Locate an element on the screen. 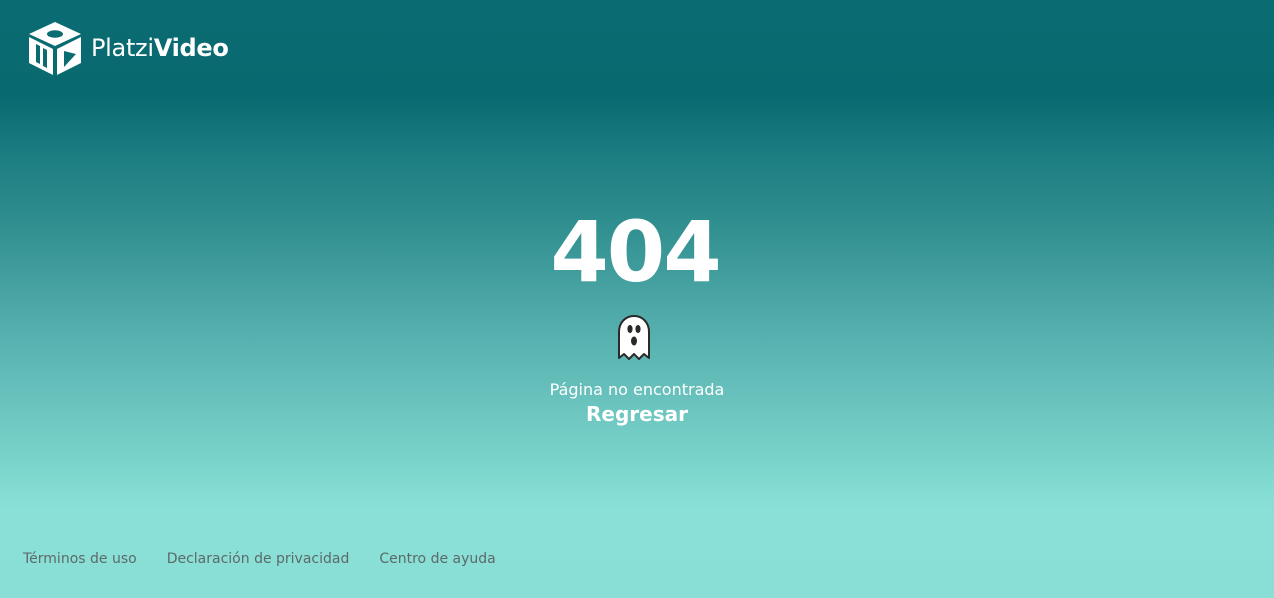  ghost-icon is located at coordinates (634, 337).